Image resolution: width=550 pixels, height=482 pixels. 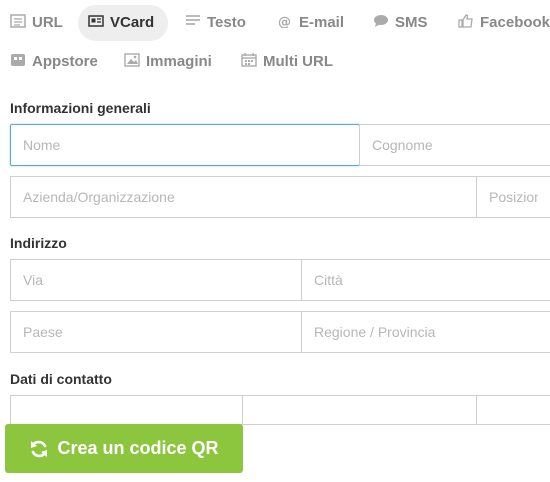 What do you see at coordinates (381, 21) in the screenshot?
I see `chat-bubble-icon` at bounding box center [381, 21].